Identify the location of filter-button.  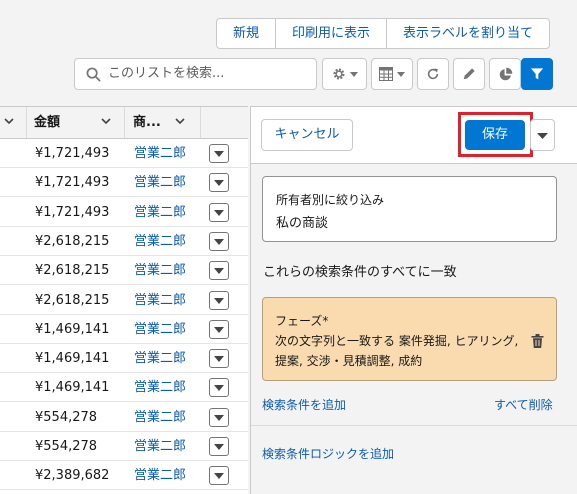
(537, 74).